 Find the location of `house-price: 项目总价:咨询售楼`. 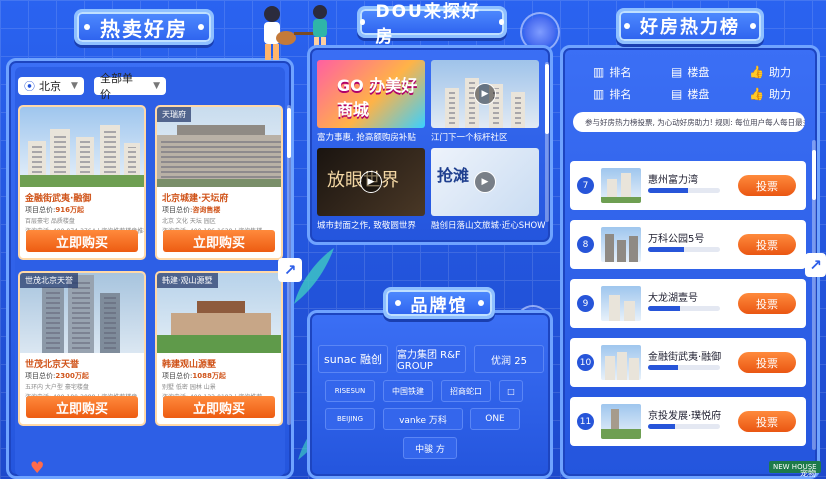

house-price: 项目总价:咨询售楼 is located at coordinates (191, 210).